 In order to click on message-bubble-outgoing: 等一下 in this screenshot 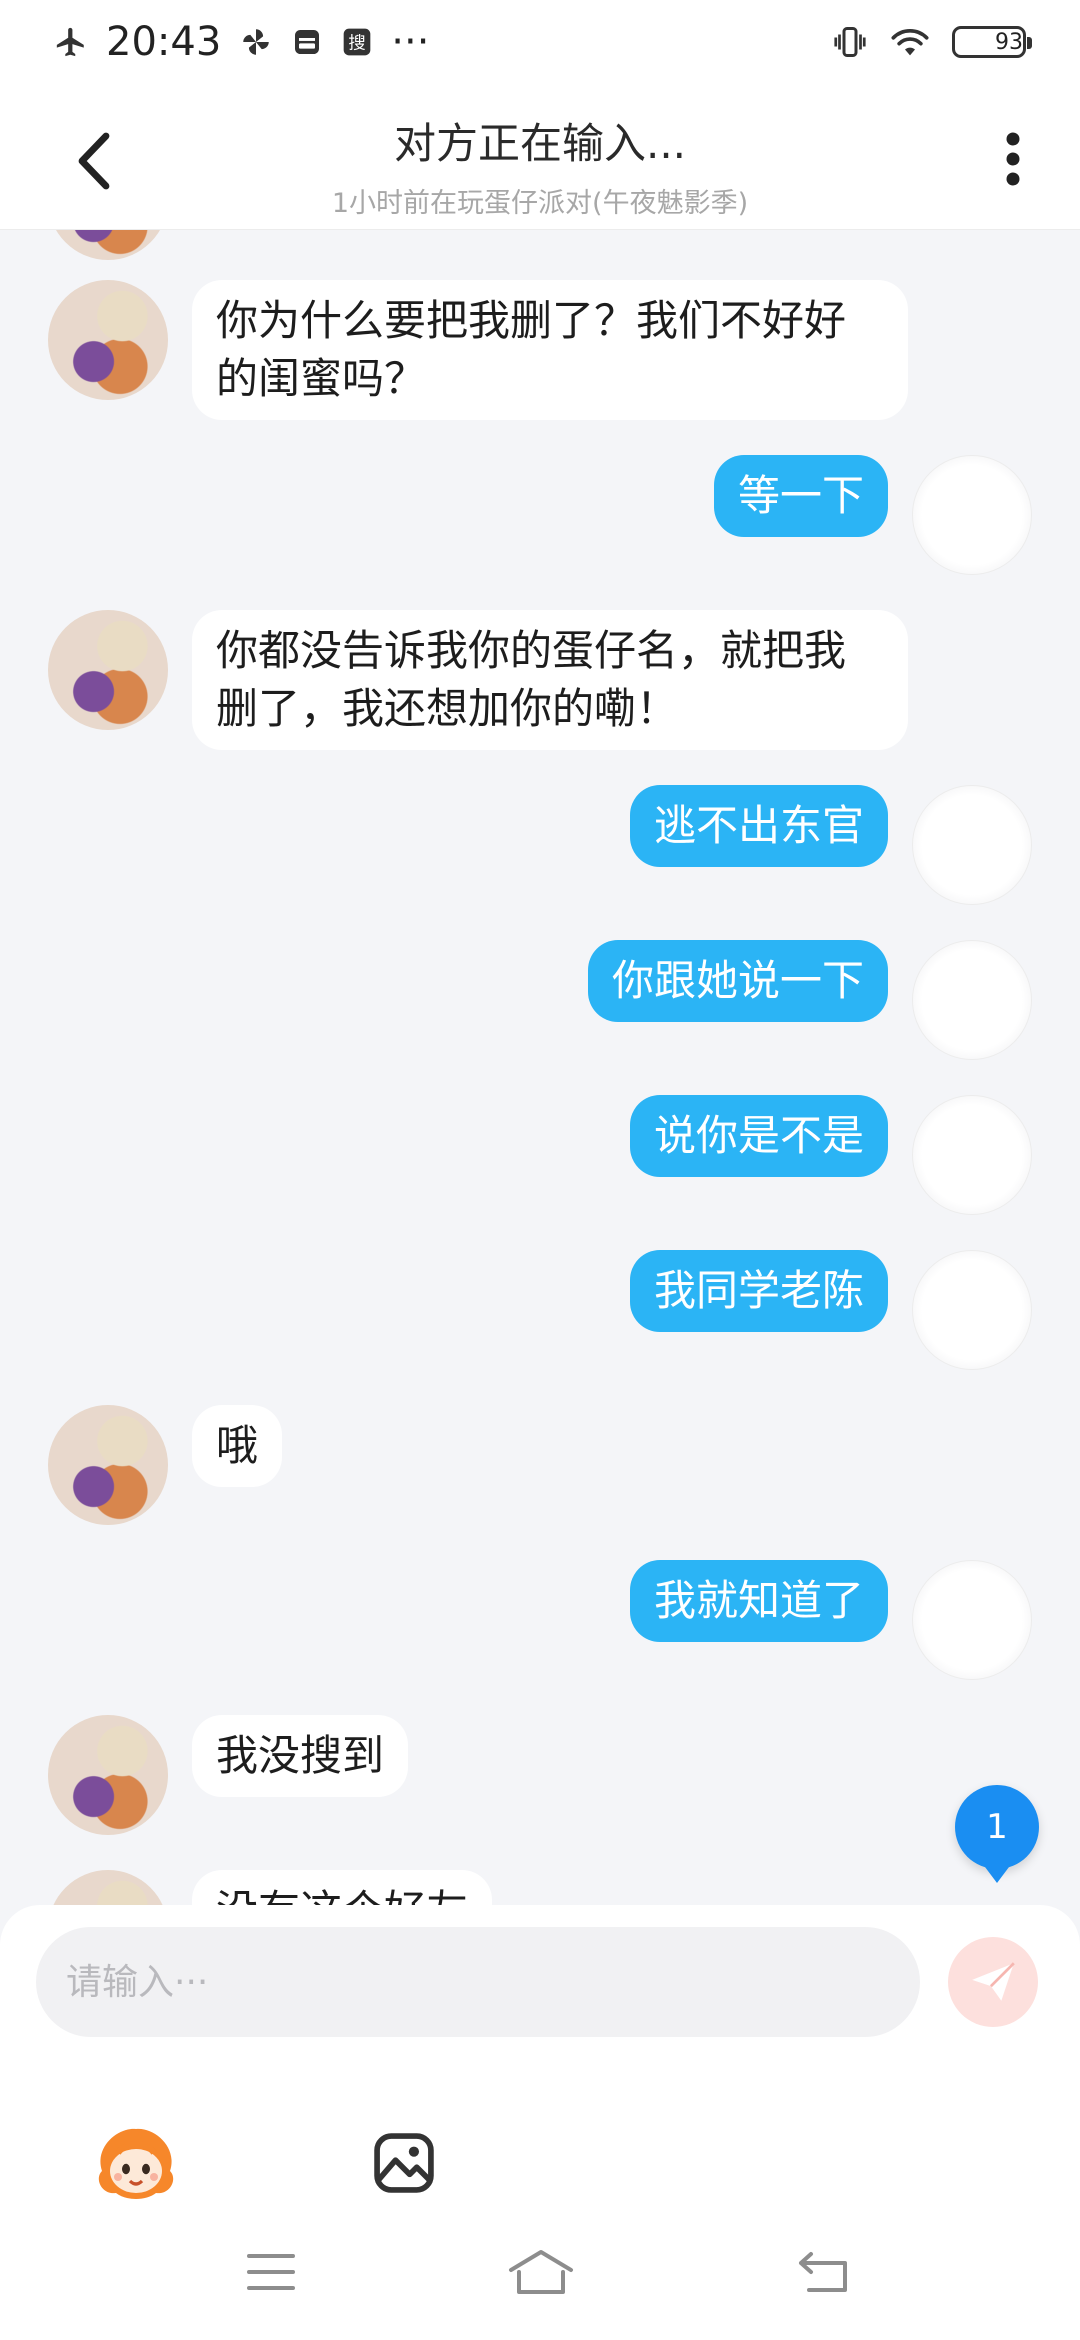, I will do `click(800, 496)`.